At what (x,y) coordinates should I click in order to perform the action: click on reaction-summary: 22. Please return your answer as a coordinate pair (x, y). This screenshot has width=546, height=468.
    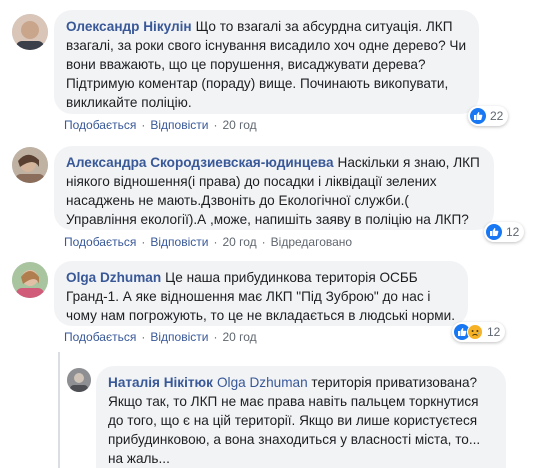
    Looking at the image, I should click on (488, 116).